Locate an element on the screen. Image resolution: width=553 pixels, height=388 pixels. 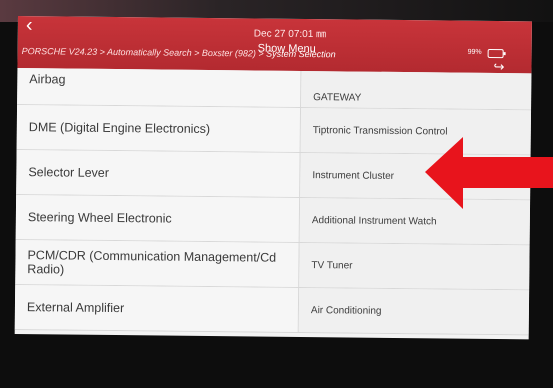
red-arrow-icon is located at coordinates (489, 173).